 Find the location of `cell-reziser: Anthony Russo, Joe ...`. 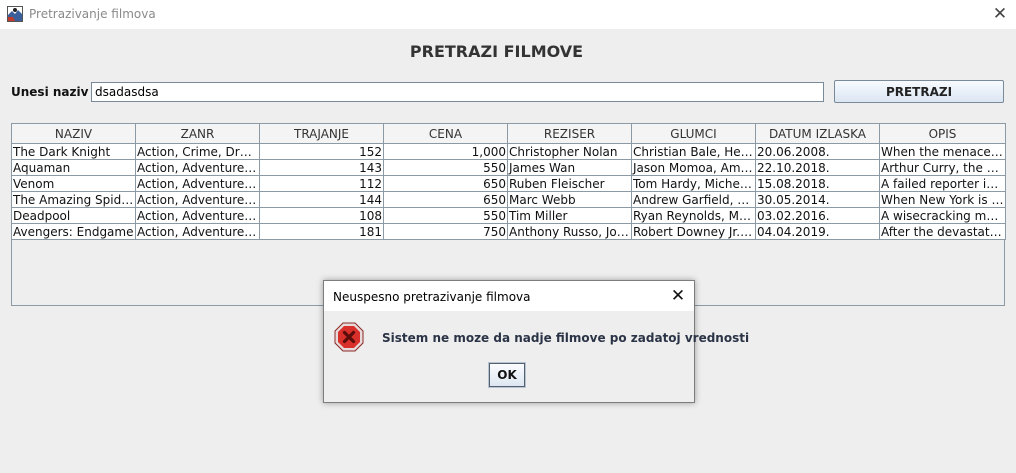

cell-reziser: Anthony Russo, Joe ... is located at coordinates (569, 231).